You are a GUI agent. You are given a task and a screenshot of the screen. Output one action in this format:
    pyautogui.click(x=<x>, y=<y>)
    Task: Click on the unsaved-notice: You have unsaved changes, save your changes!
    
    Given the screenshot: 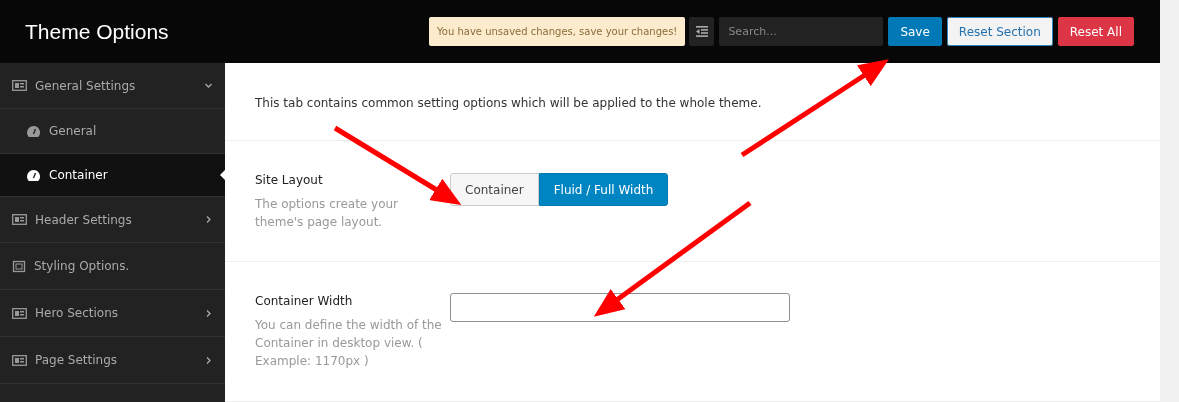 What is the action you would take?
    pyautogui.click(x=557, y=31)
    